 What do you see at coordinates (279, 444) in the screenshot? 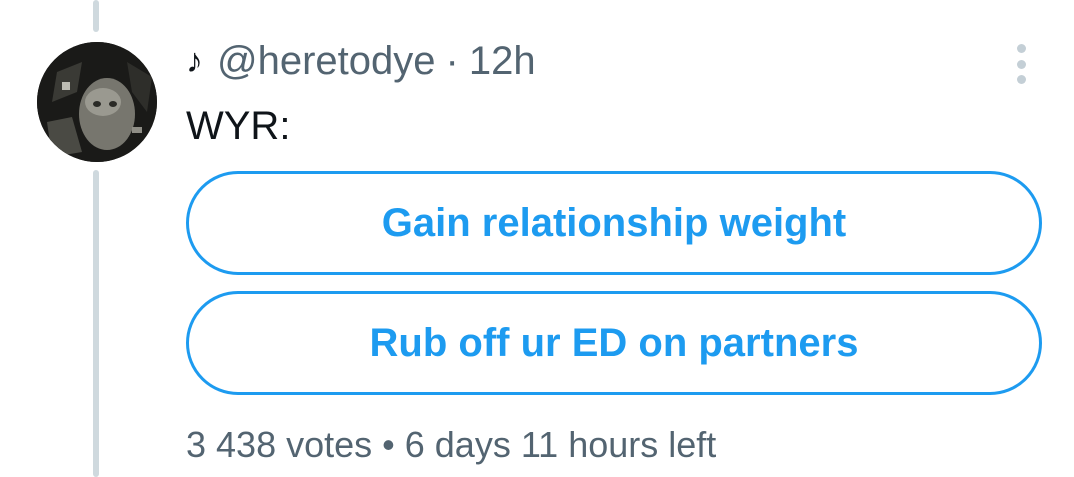
I see `poll-vote-count: 3 438 votes` at bounding box center [279, 444].